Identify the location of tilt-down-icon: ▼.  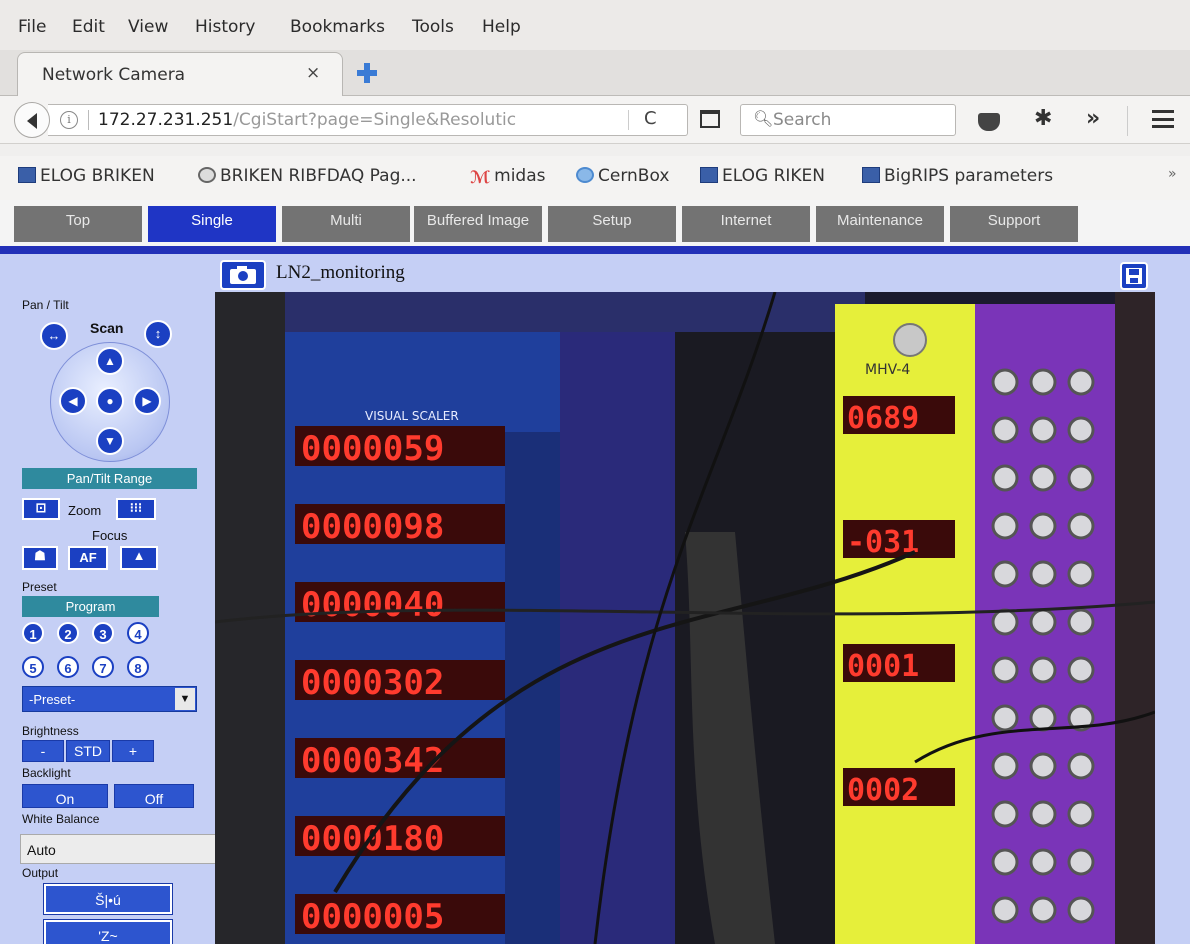
(110, 441).